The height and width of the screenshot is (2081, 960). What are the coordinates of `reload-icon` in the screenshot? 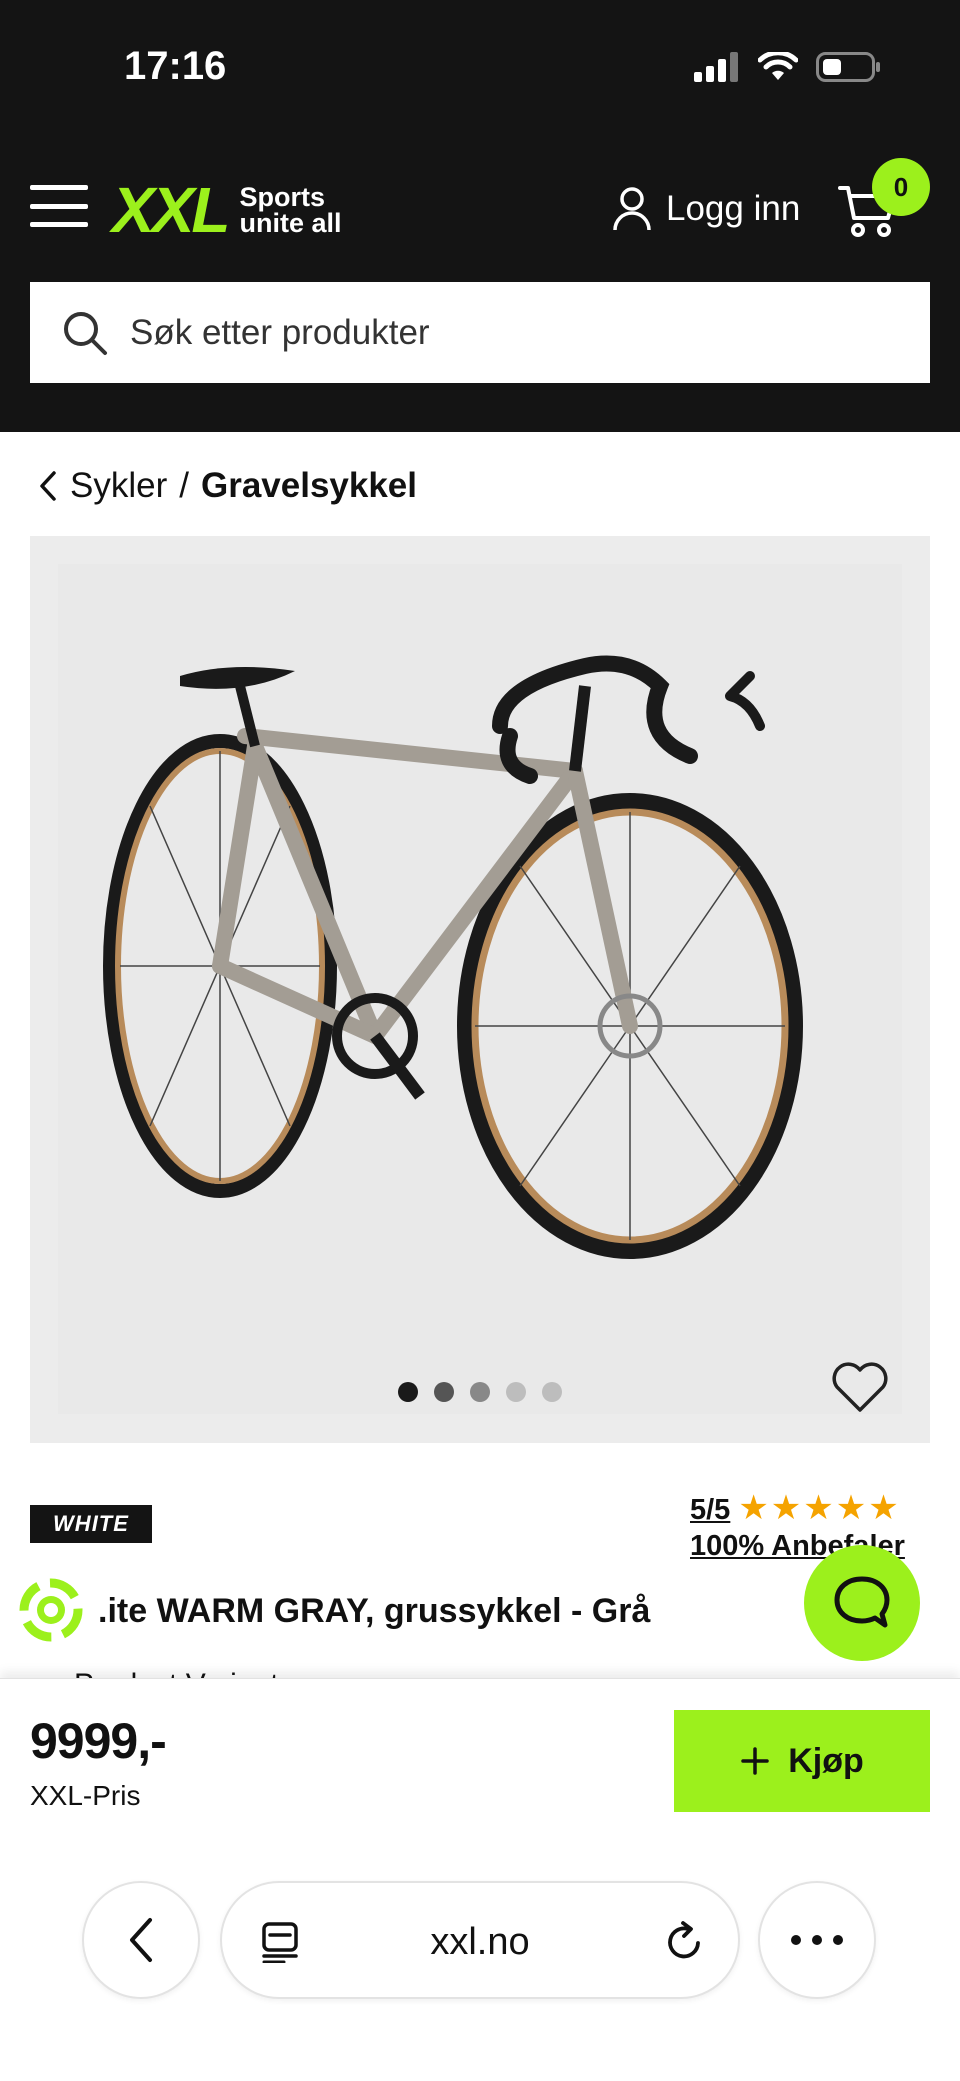 It's located at (685, 1941).